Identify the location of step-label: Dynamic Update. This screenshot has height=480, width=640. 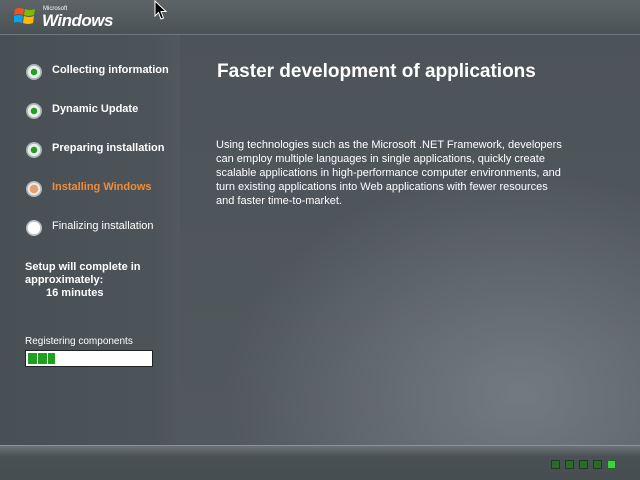
(95, 109).